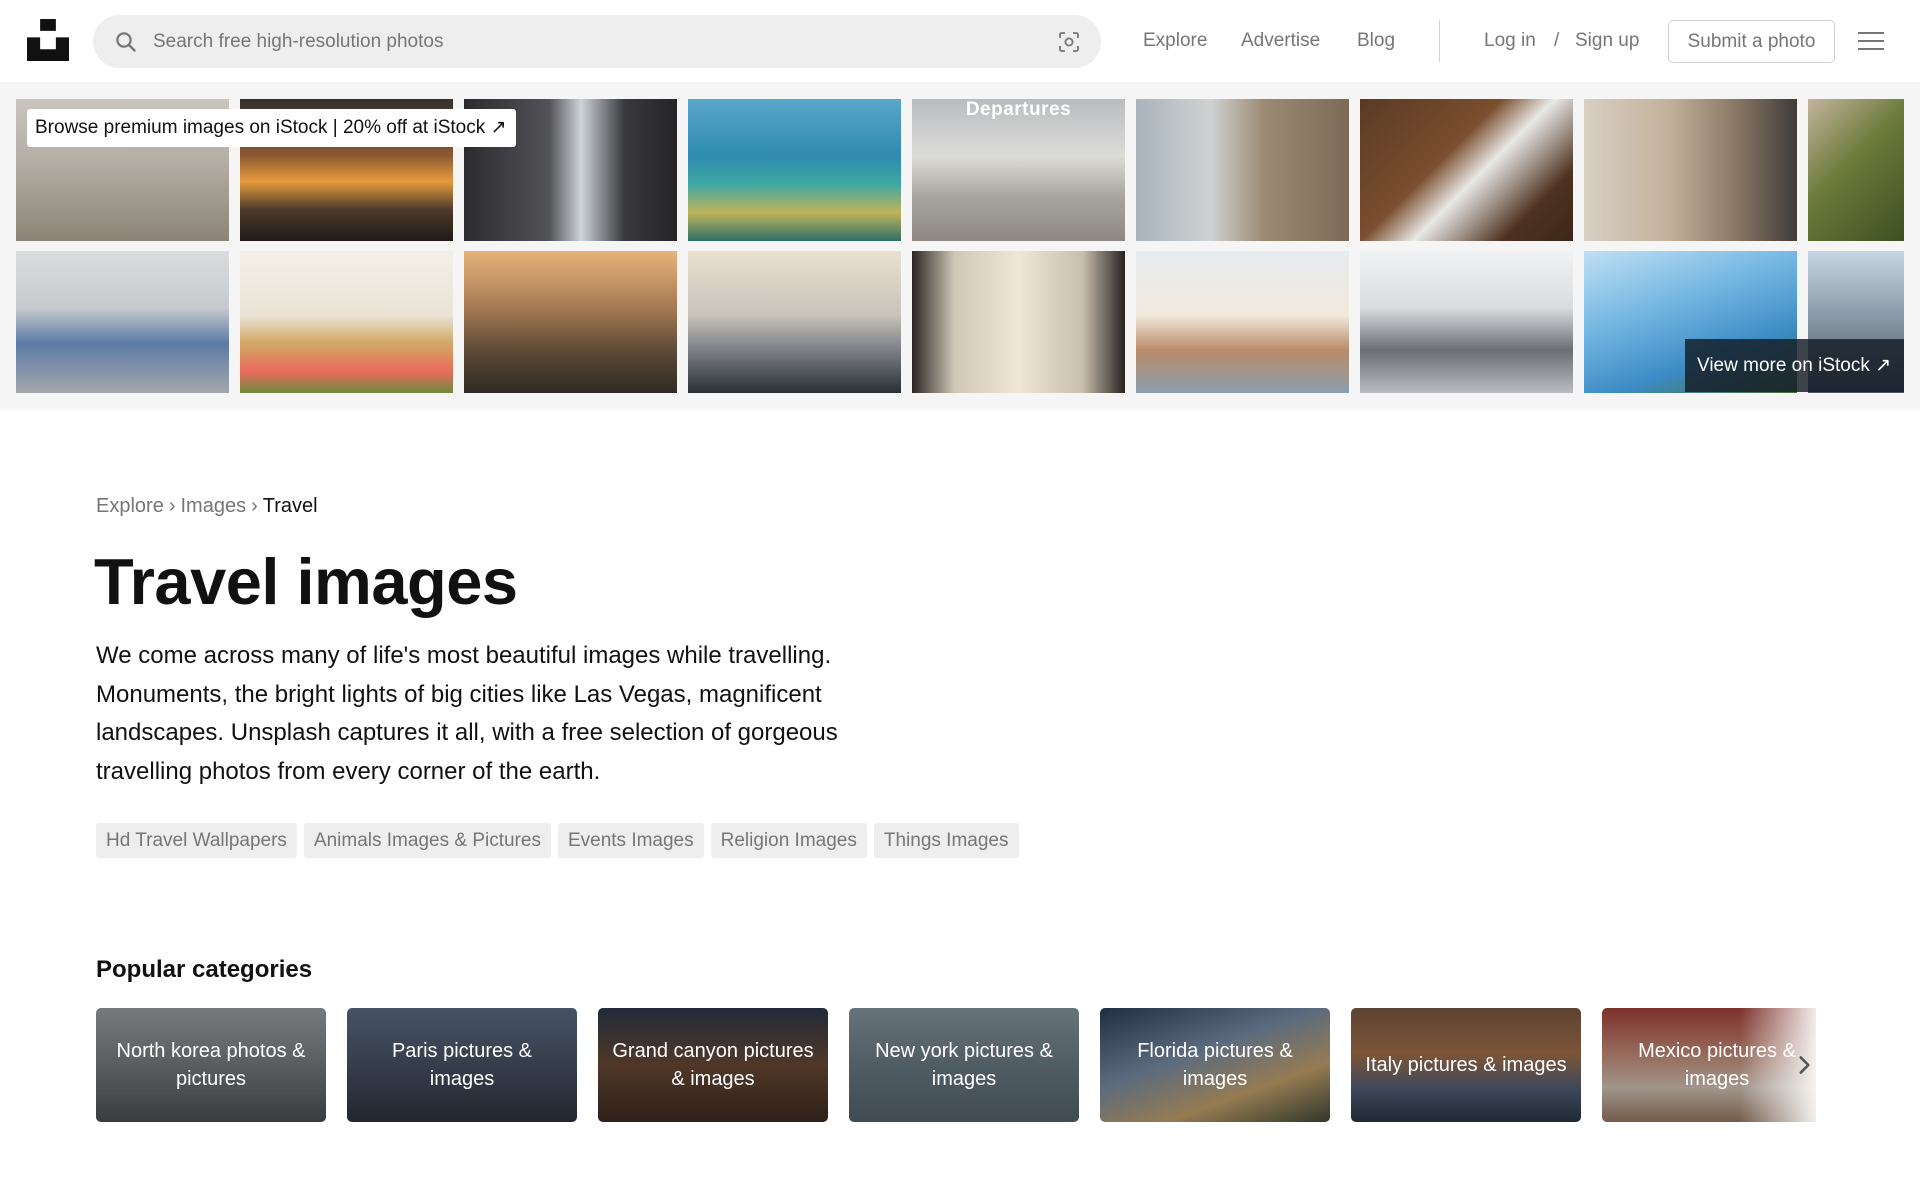 This screenshot has width=1920, height=1200. I want to click on category-card: Mexico pictures & images, so click(1709, 1065).